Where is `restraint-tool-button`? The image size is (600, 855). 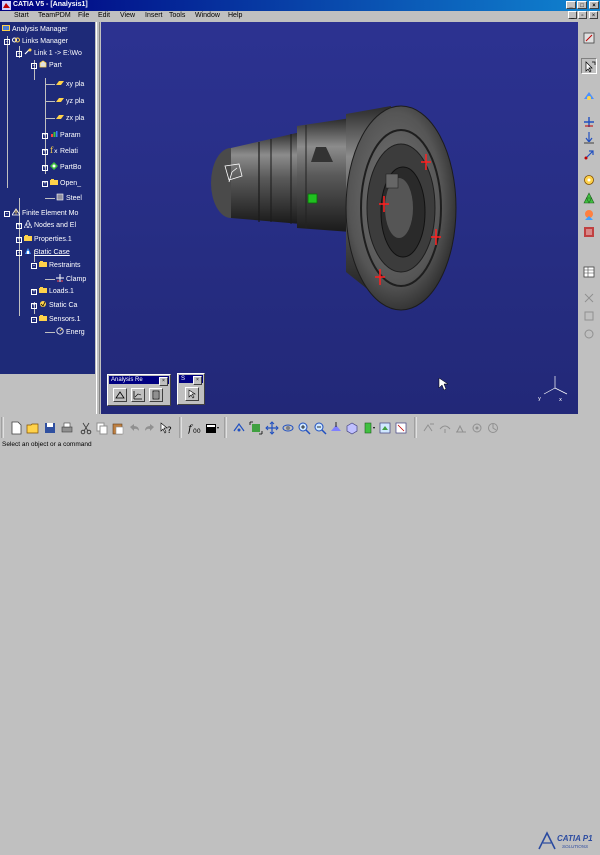
restraint-tool-button is located at coordinates (589, 122).